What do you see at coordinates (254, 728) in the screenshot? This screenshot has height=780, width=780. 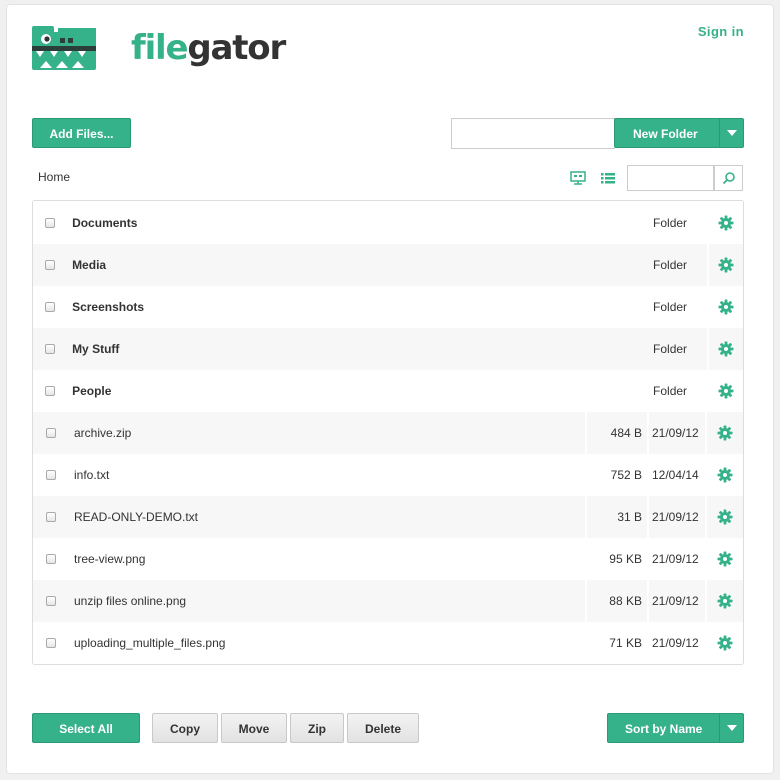 I see `move-button: Move` at bounding box center [254, 728].